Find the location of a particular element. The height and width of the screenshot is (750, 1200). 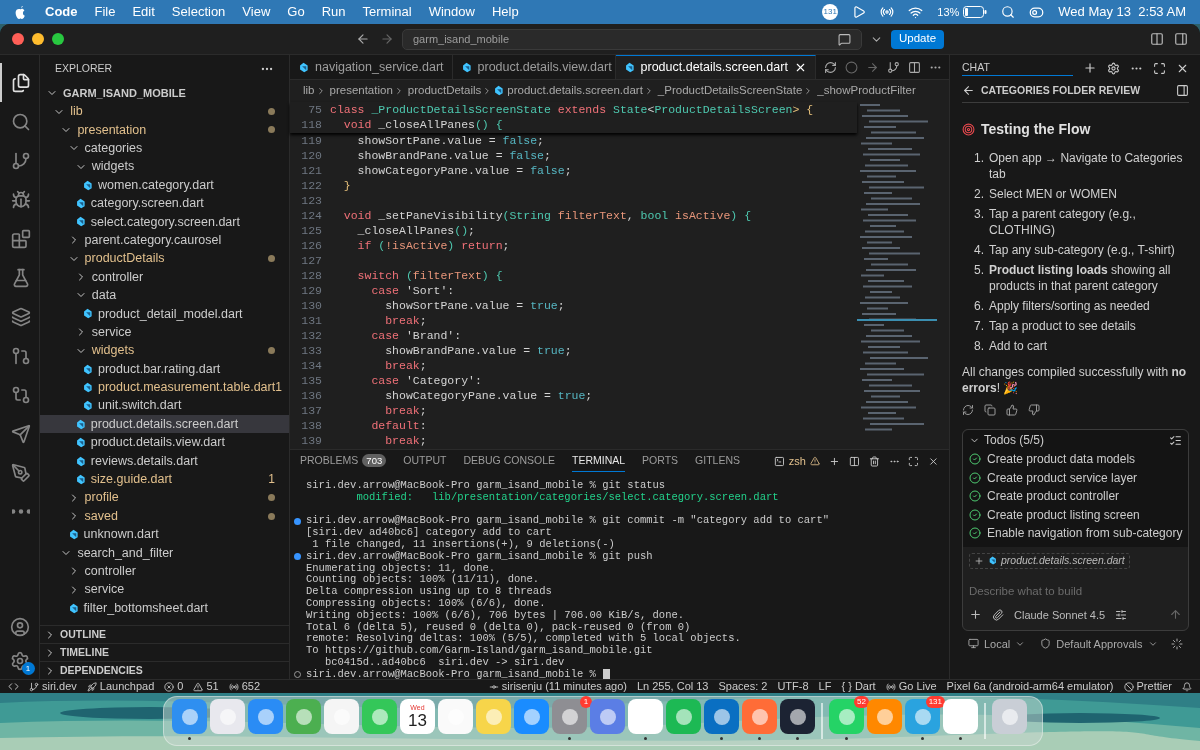

tree-item: women.category.dart is located at coordinates (164, 185).